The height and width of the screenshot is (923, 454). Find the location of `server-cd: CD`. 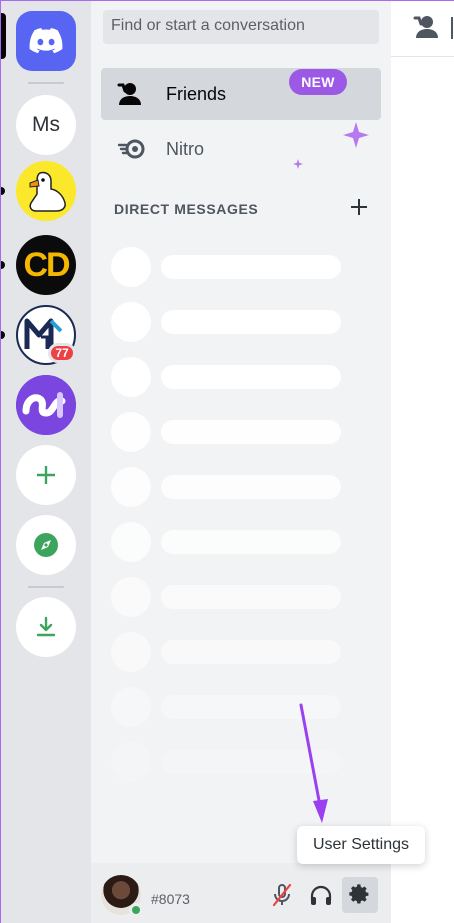

server-cd: CD is located at coordinates (46, 265).